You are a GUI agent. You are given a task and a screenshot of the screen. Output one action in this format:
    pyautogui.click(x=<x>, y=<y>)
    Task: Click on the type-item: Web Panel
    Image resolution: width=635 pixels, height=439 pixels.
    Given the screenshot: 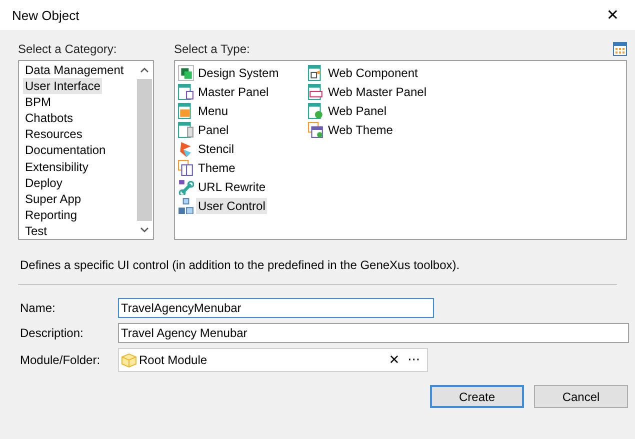 What is the action you would take?
    pyautogui.click(x=357, y=110)
    